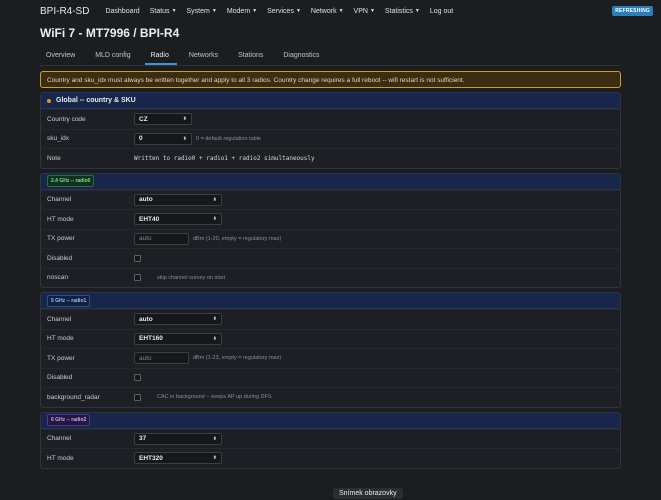  I want to click on tab-mld-config: MLD config, so click(113, 56).